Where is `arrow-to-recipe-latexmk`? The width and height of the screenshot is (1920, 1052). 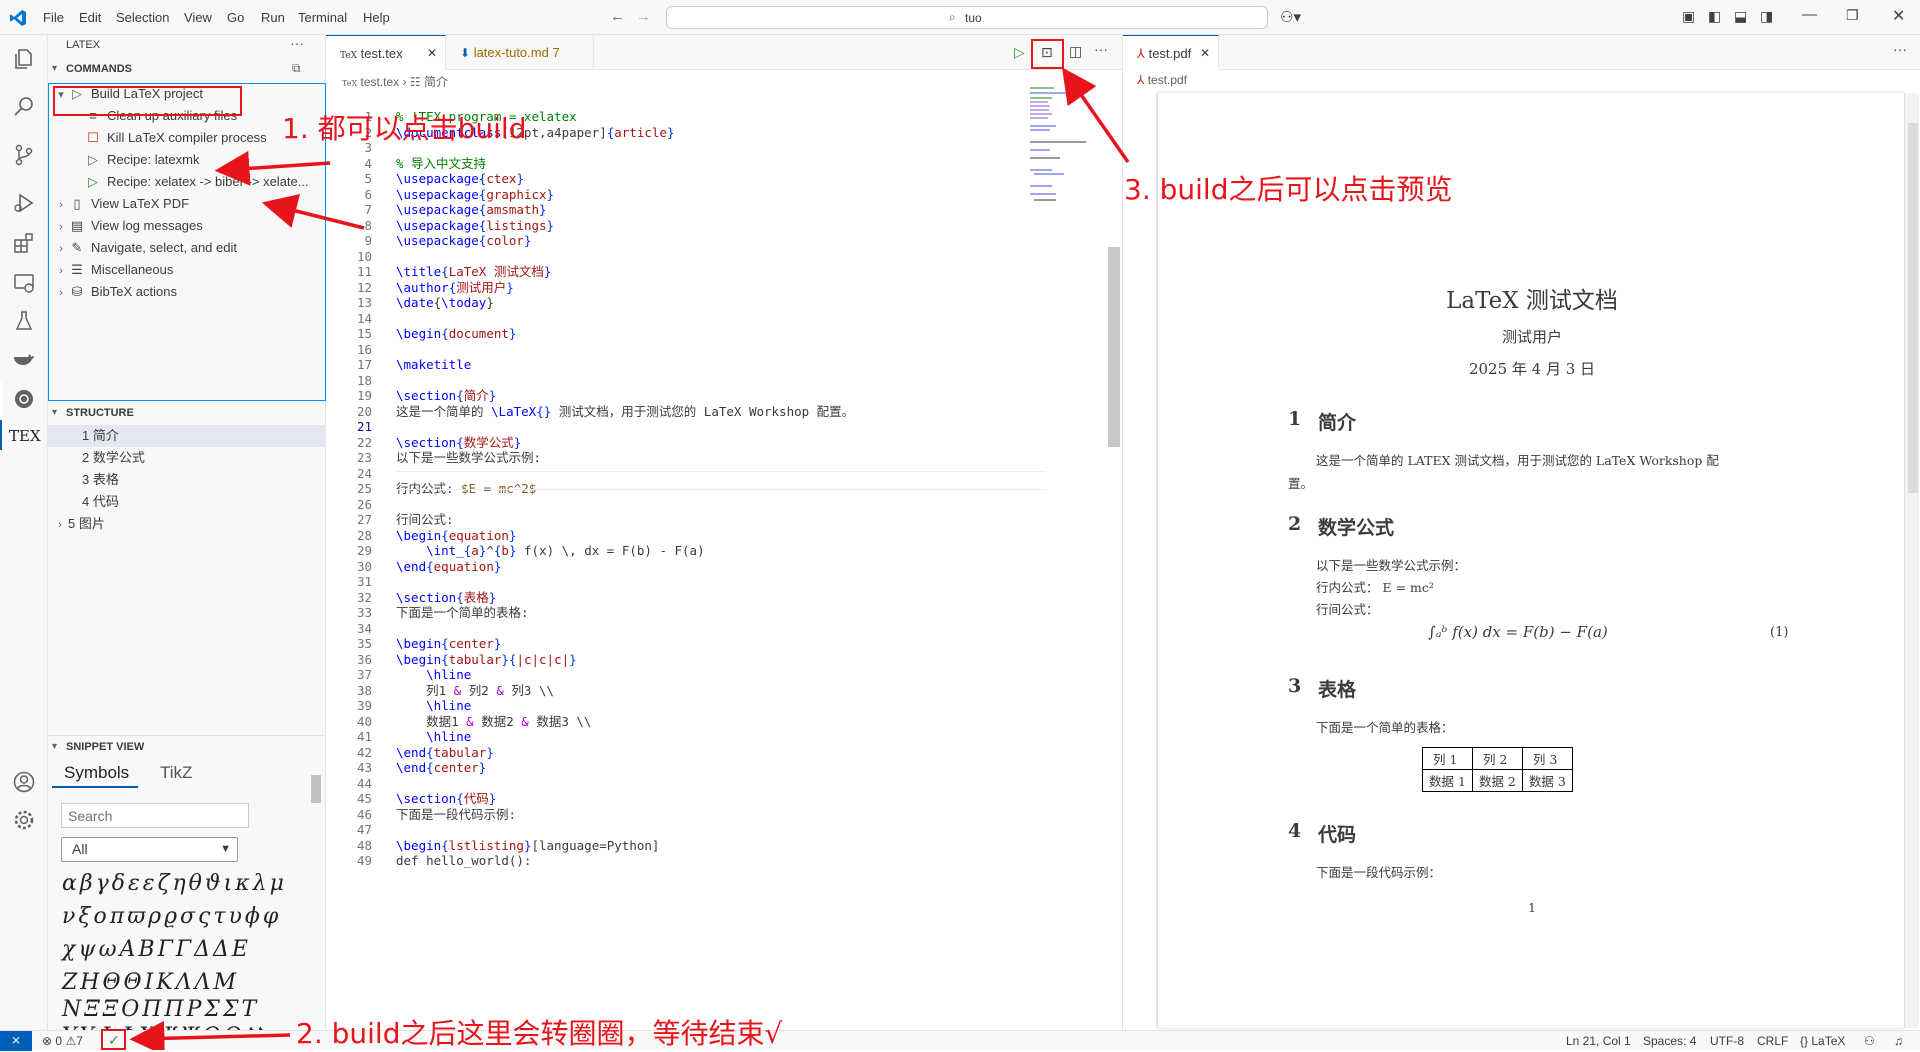 arrow-to-recipe-latexmk is located at coordinates (272, 168).